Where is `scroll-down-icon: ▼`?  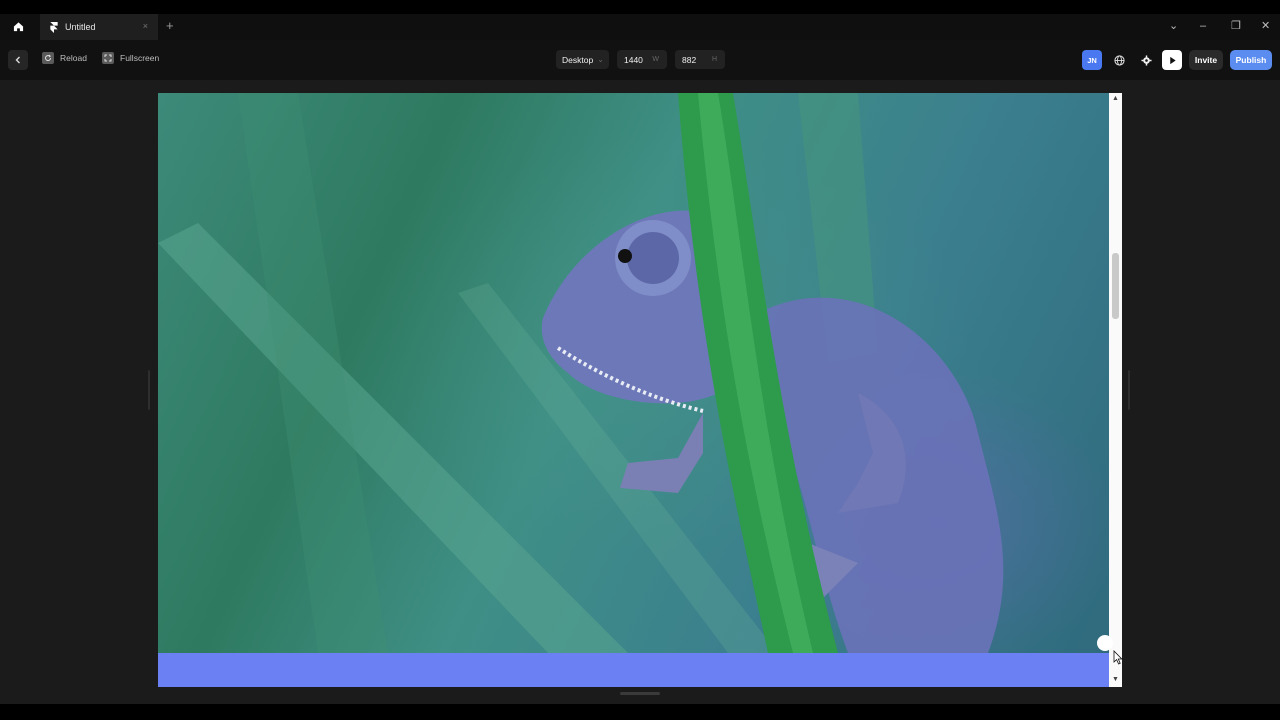 scroll-down-icon: ▼ is located at coordinates (1115, 679).